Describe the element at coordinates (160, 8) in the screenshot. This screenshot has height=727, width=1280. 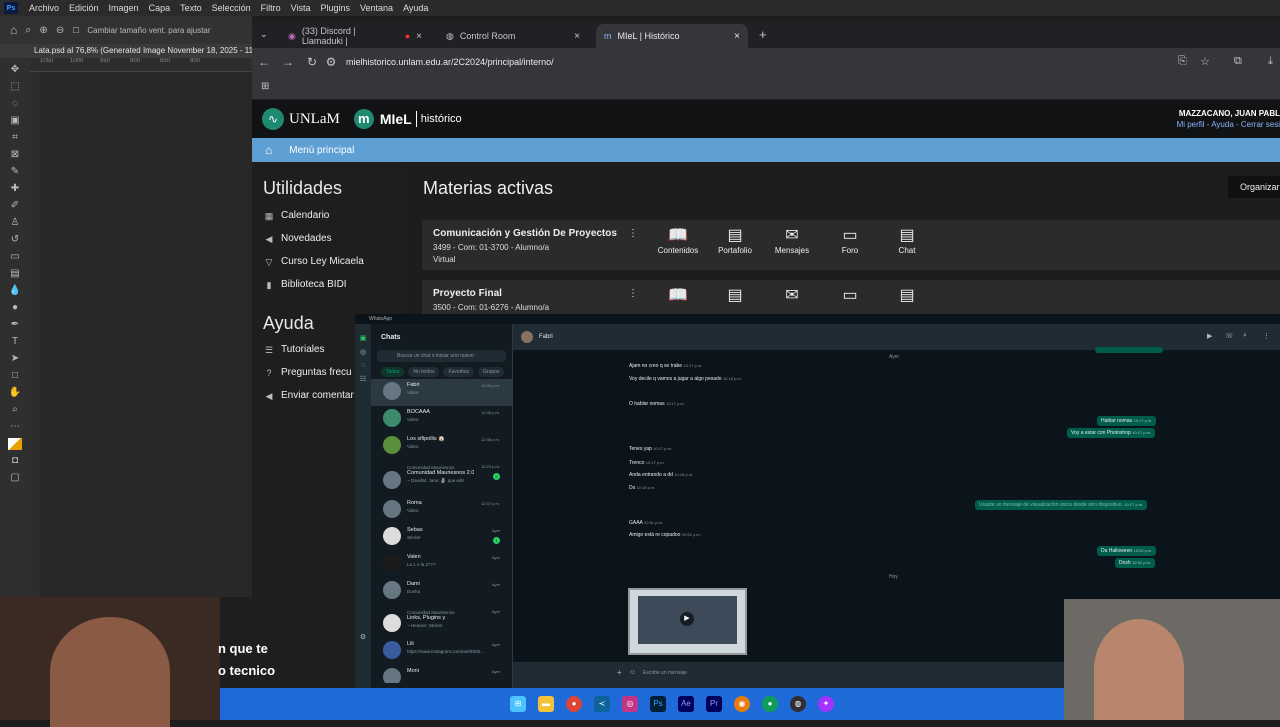
I see `menu-capa: Capa` at that location.